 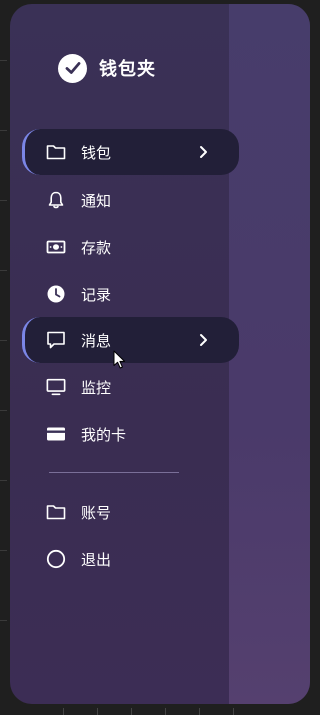 What do you see at coordinates (96, 512) in the screenshot?
I see `sidebar-item-label: 账号` at bounding box center [96, 512].